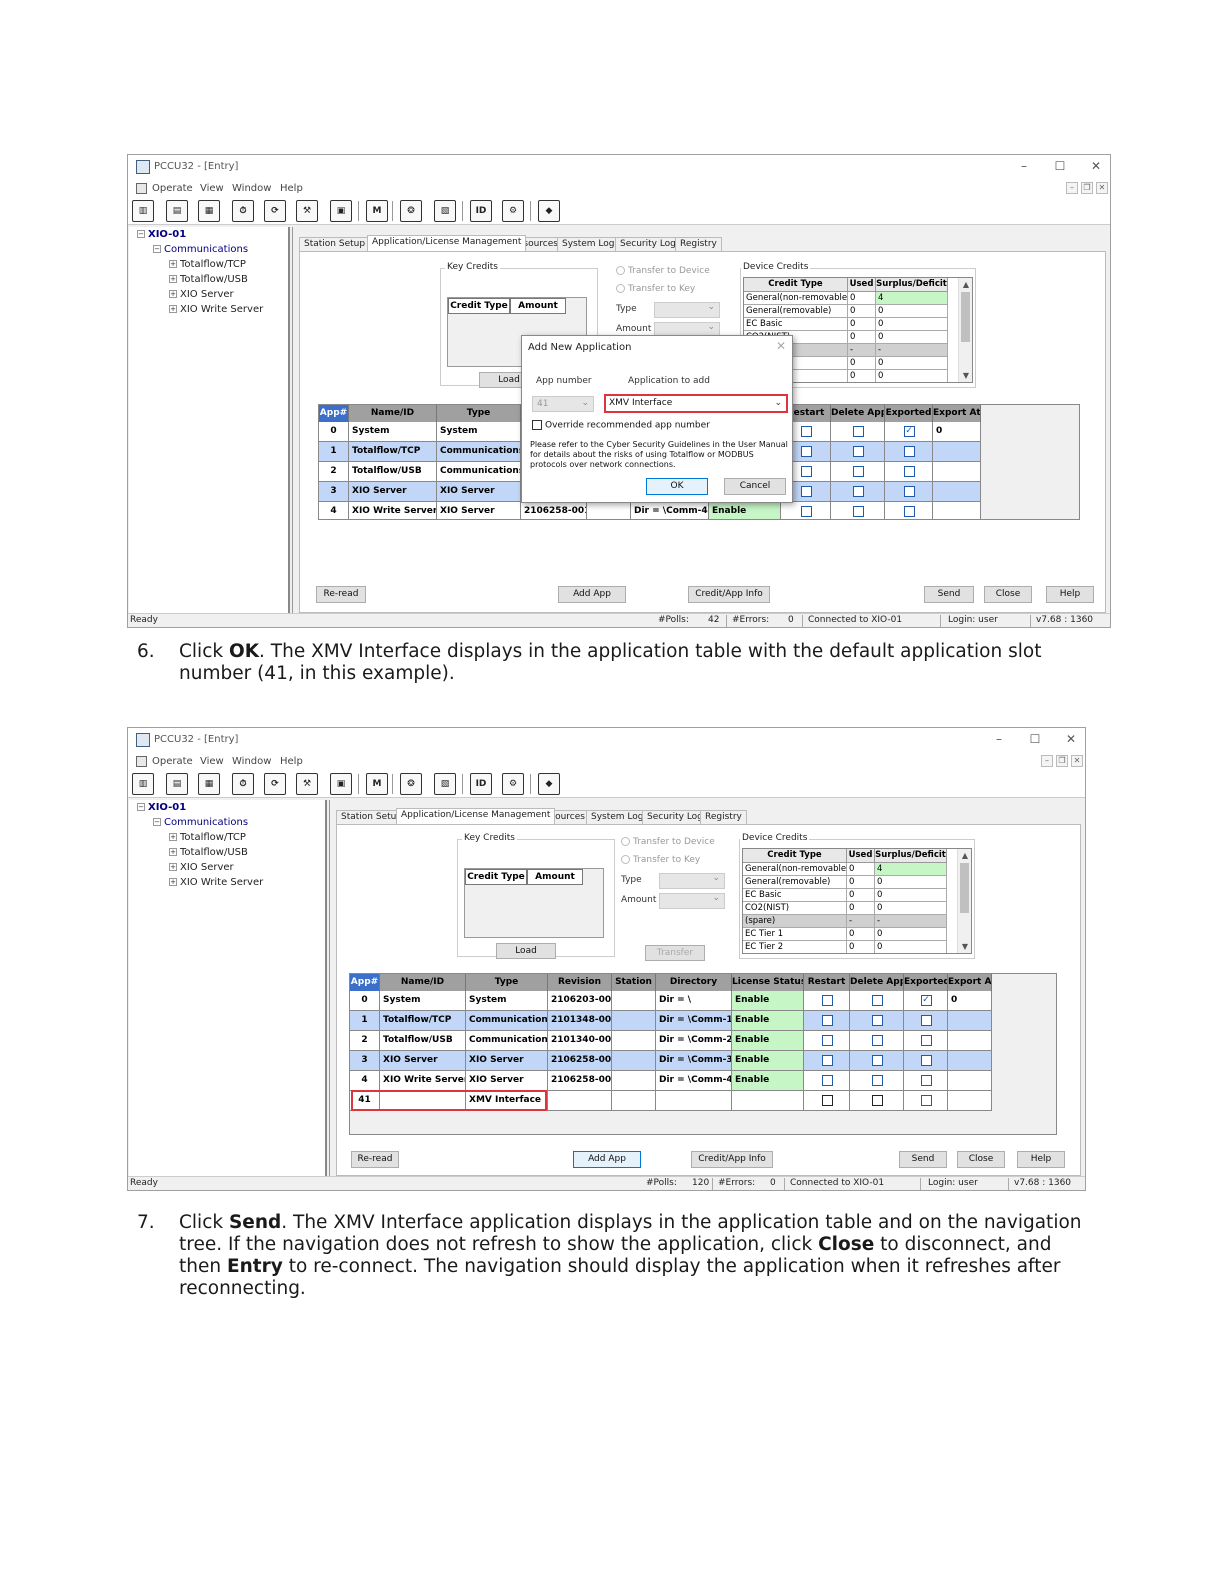  I want to click on mdi-minimize-icon: –, so click(1072, 188).